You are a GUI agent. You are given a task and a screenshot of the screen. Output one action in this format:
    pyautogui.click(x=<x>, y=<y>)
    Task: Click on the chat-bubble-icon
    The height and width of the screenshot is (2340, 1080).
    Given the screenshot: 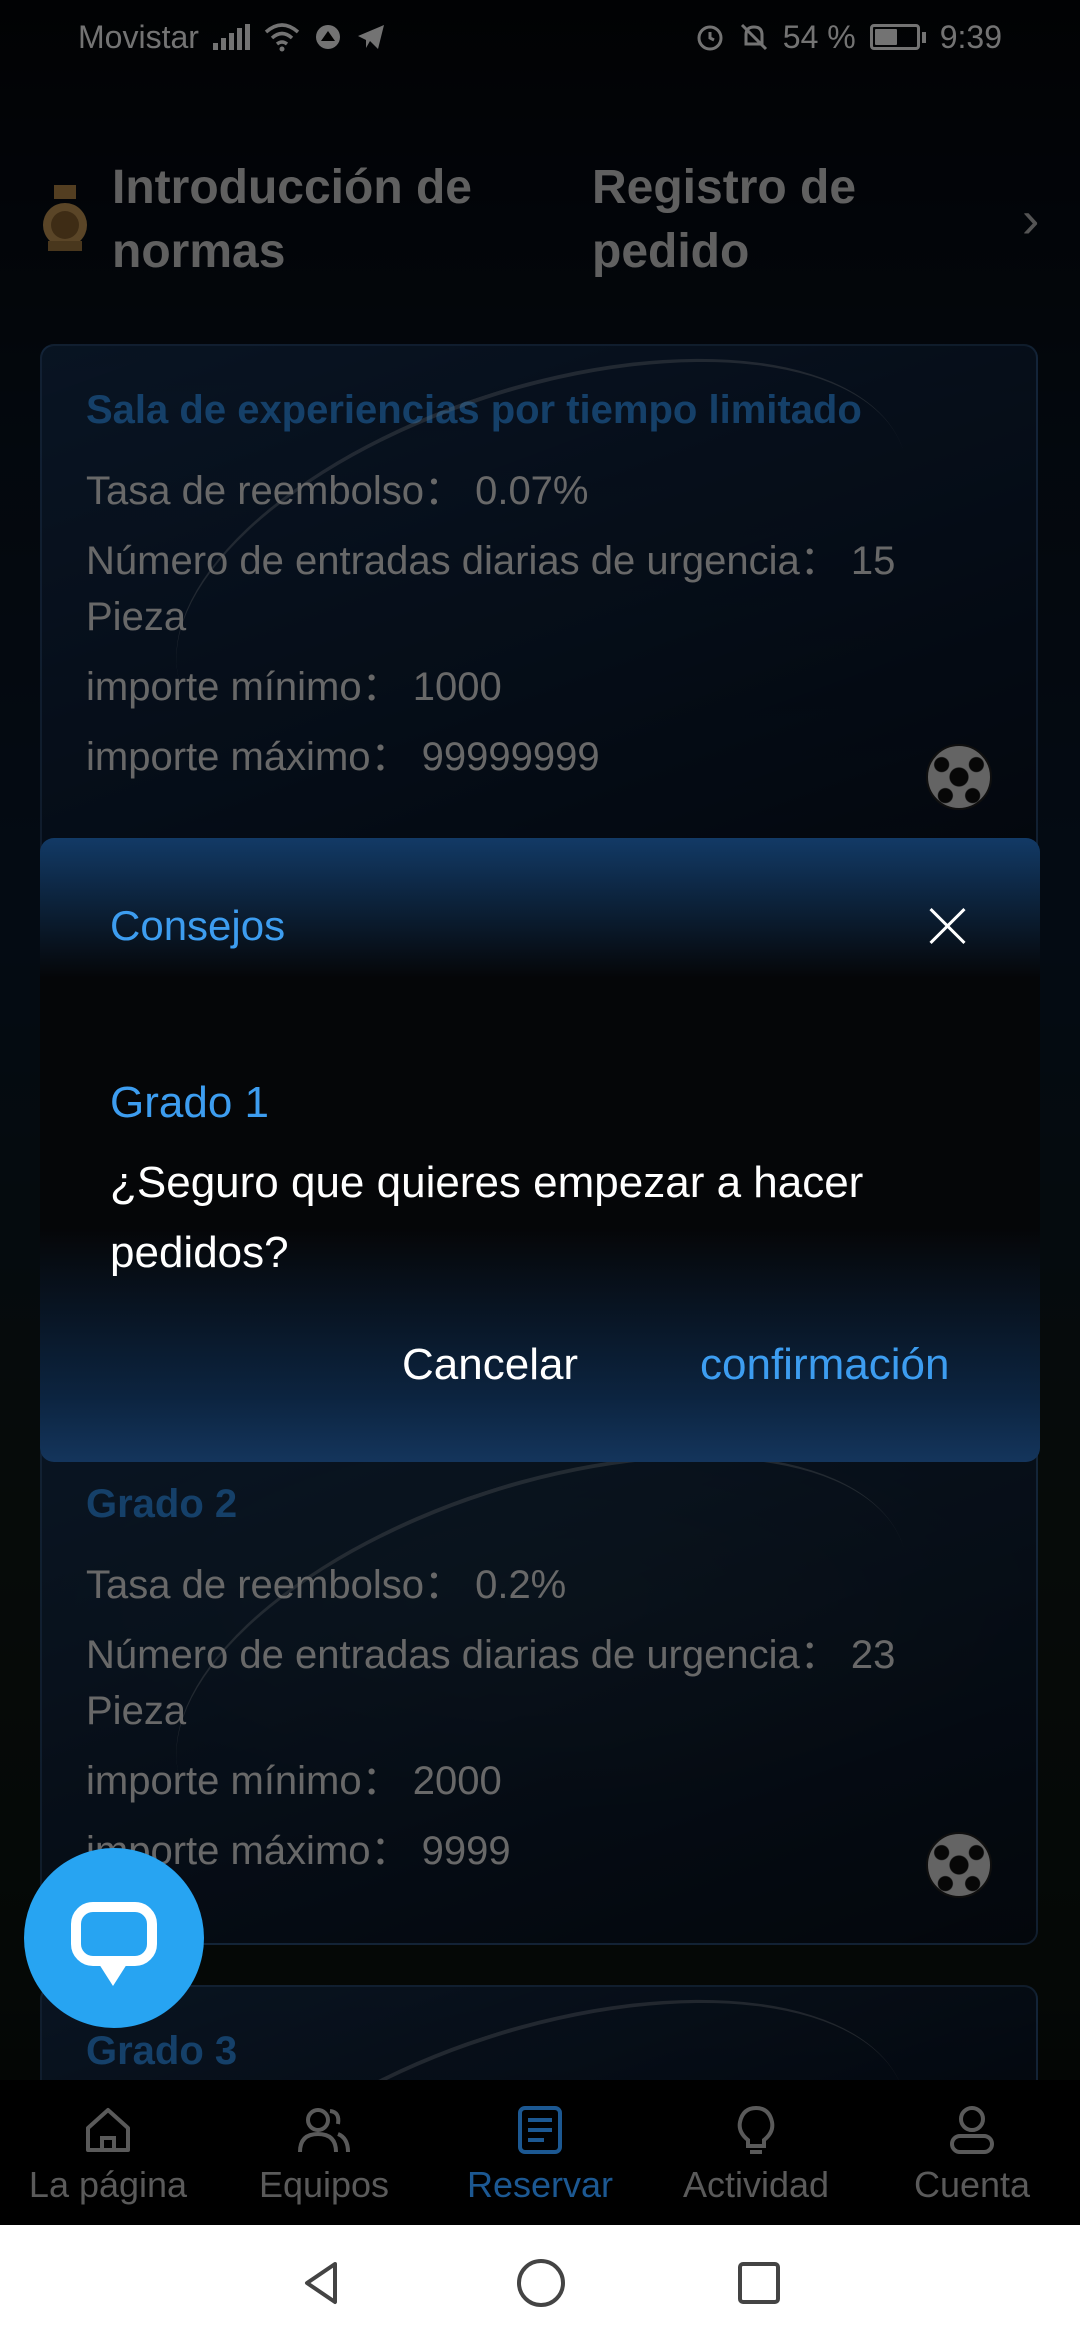 What is the action you would take?
    pyautogui.click(x=114, y=1944)
    